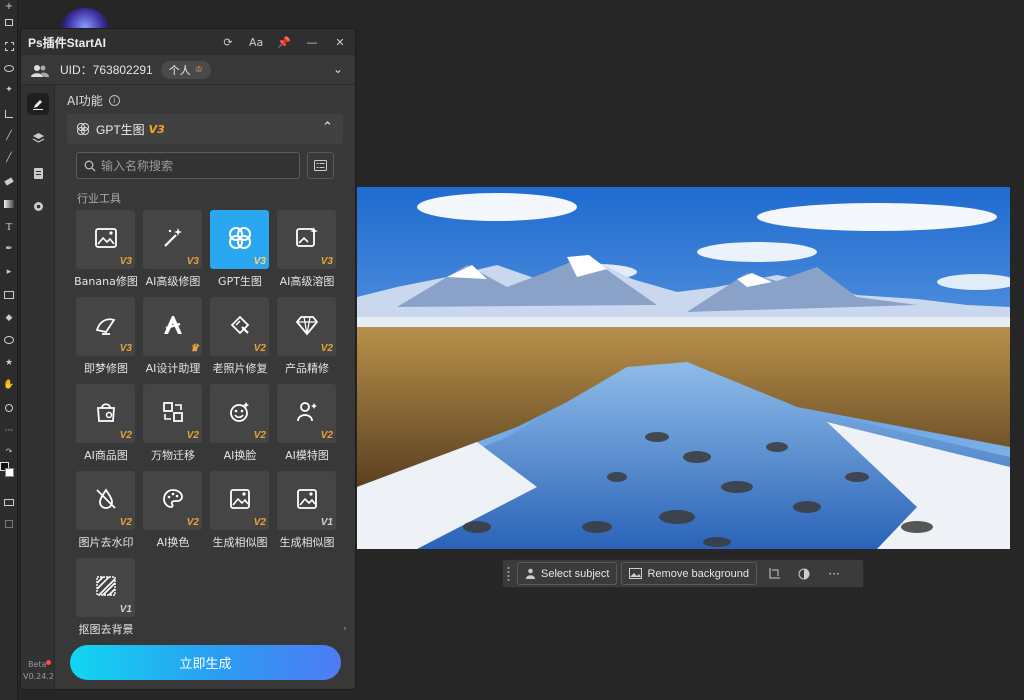  What do you see at coordinates (196, 165) in the screenshot?
I see `search-input` at bounding box center [196, 165].